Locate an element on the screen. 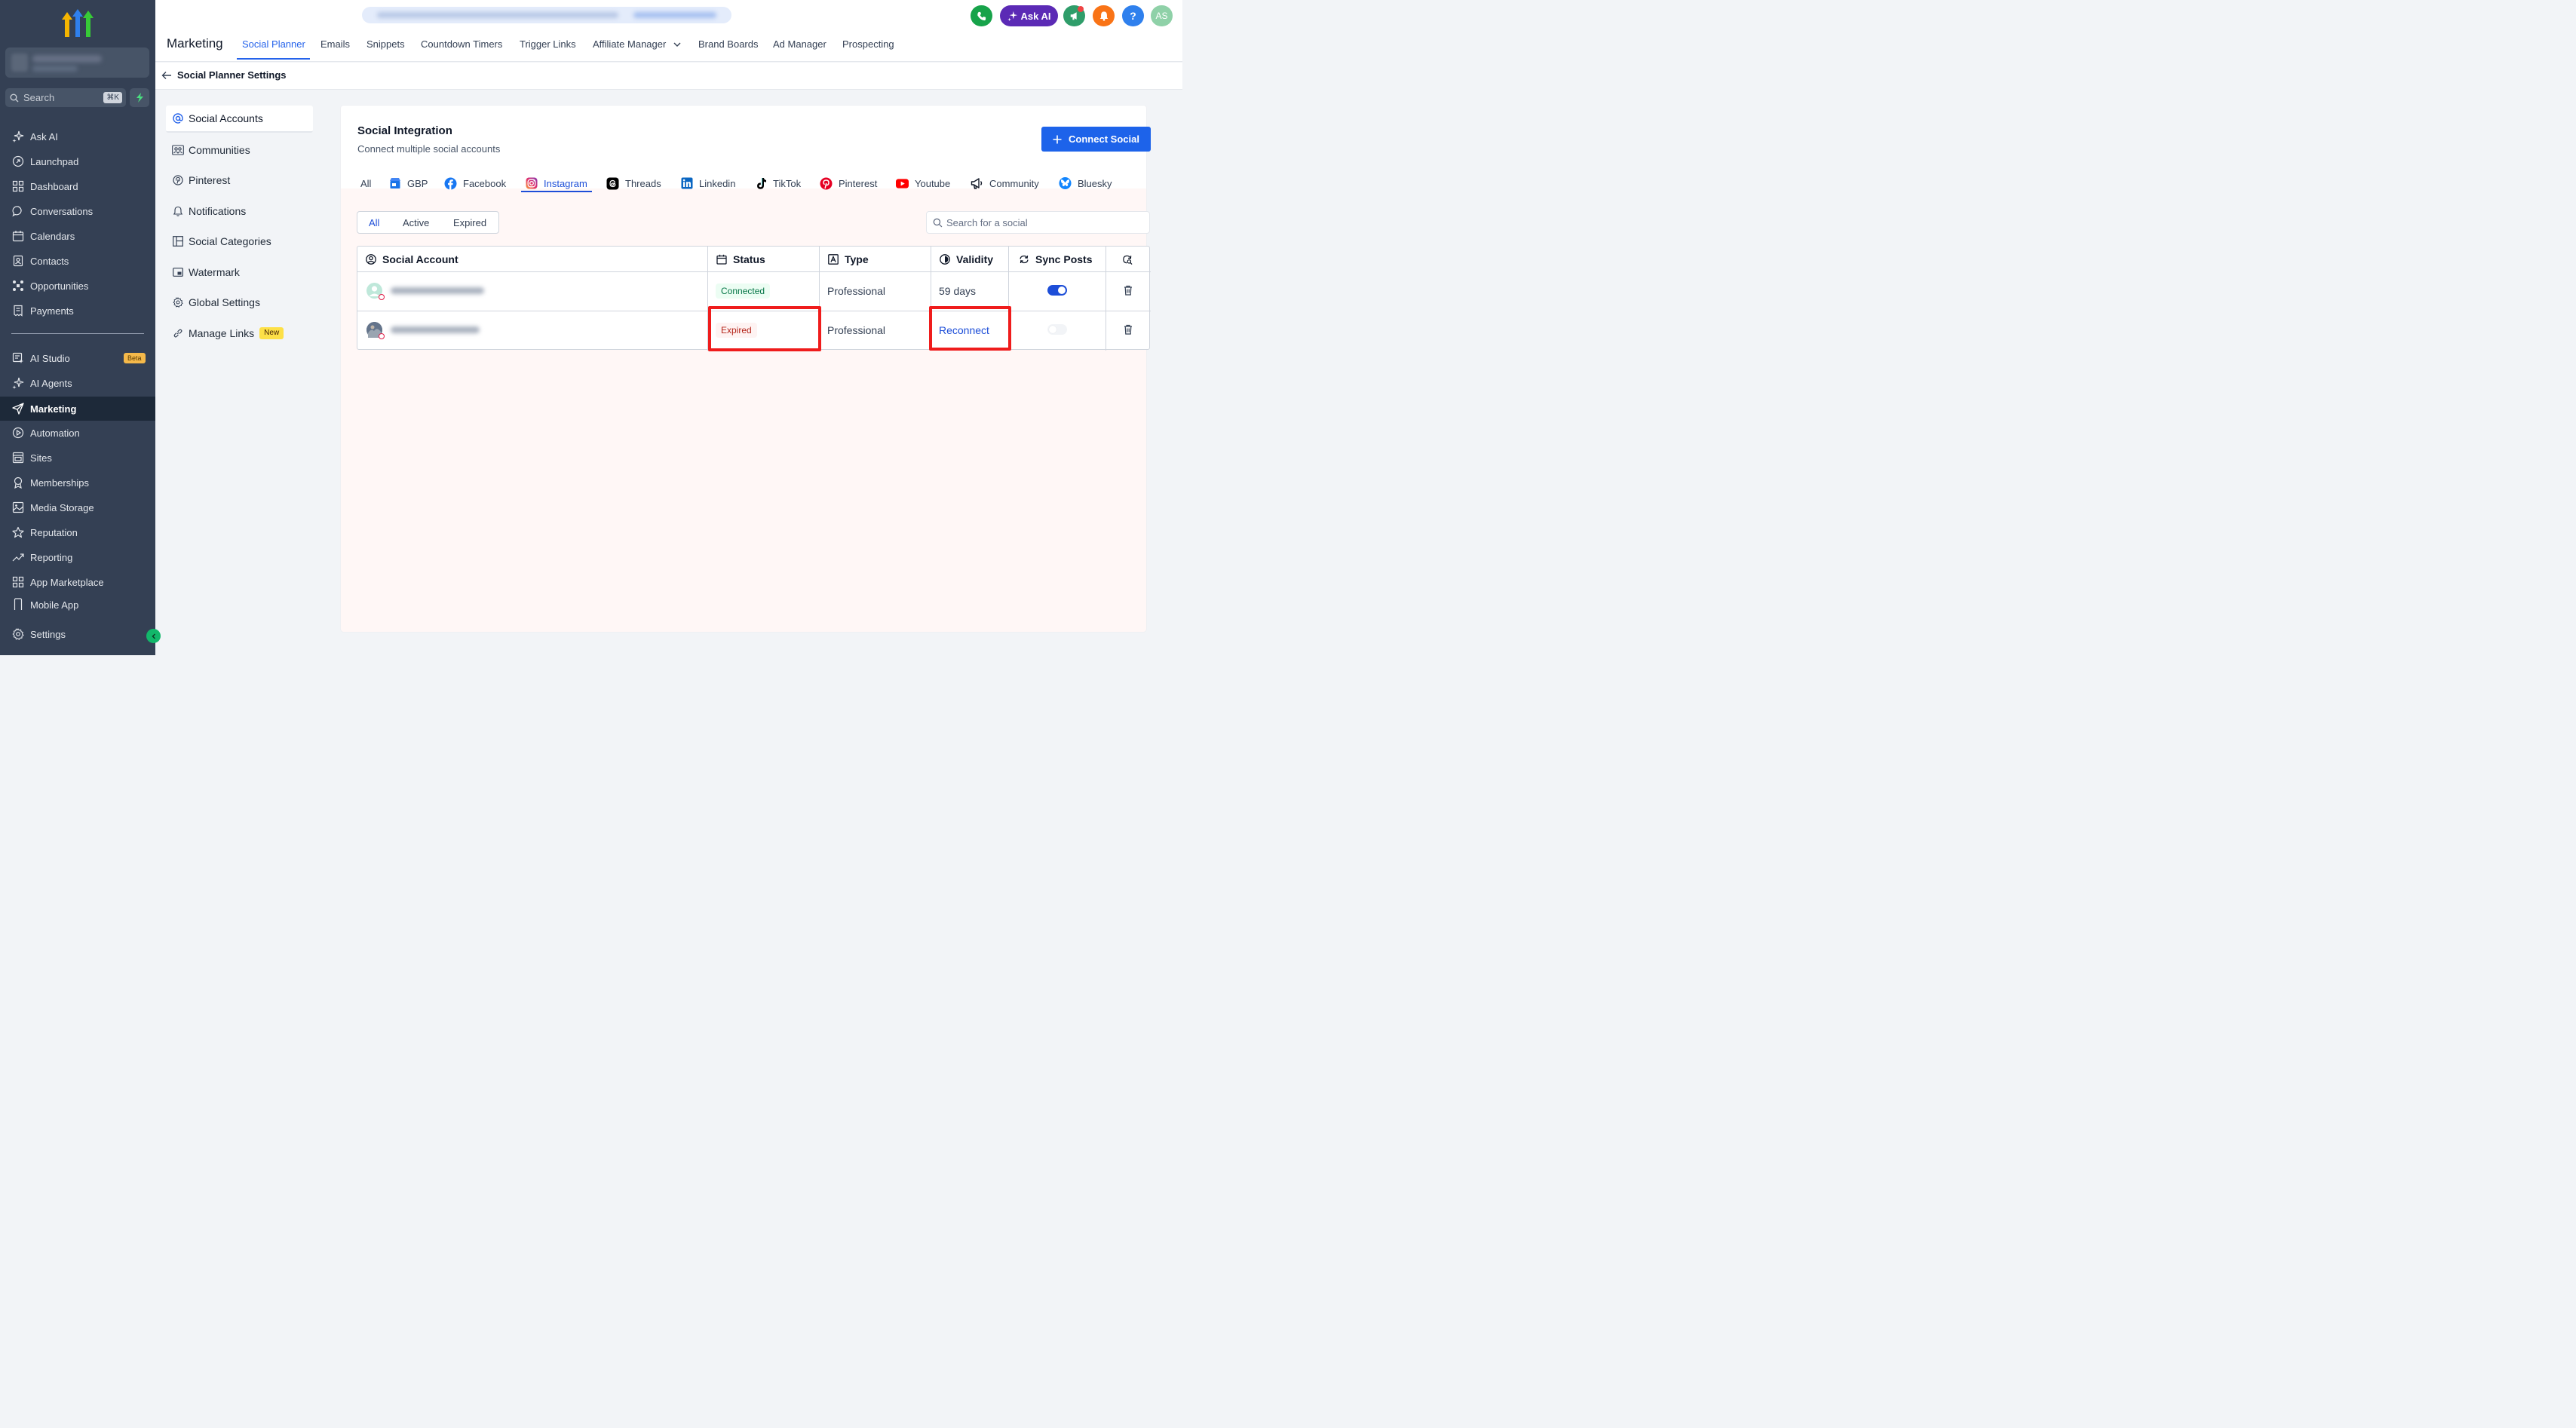  connect-social-label: Connect Social is located at coordinates (1104, 139).